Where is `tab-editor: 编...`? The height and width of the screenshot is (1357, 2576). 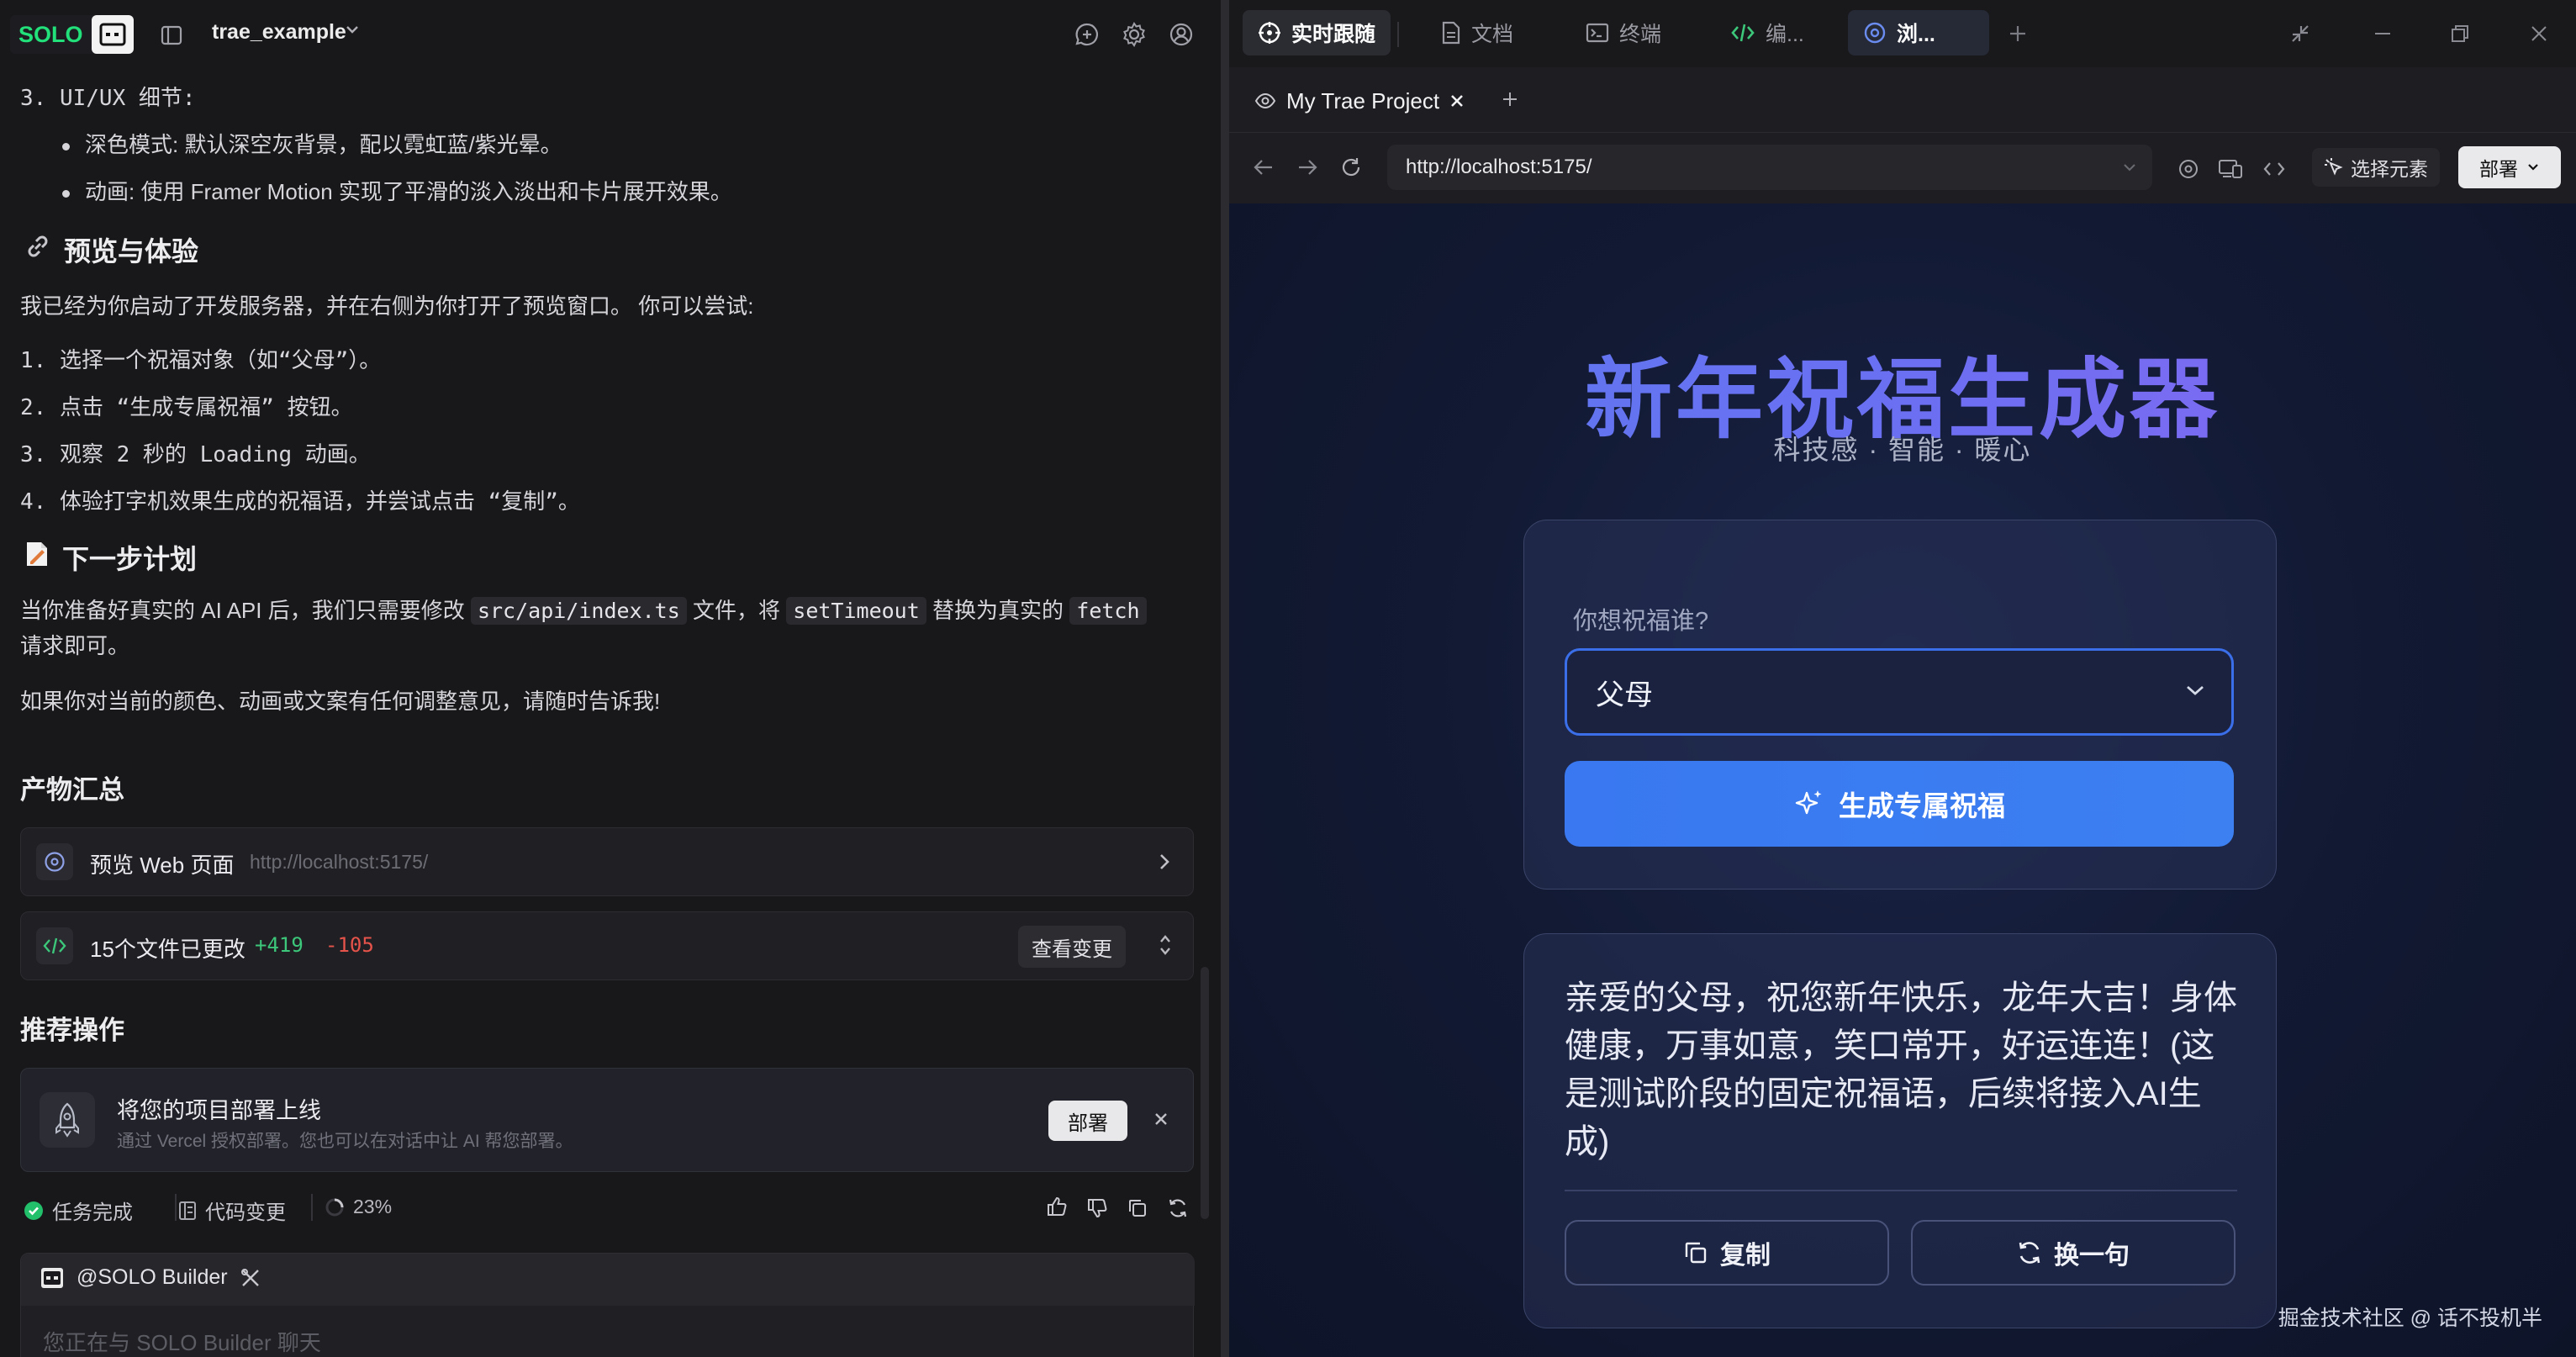
tab-editor: 编... is located at coordinates (1767, 32).